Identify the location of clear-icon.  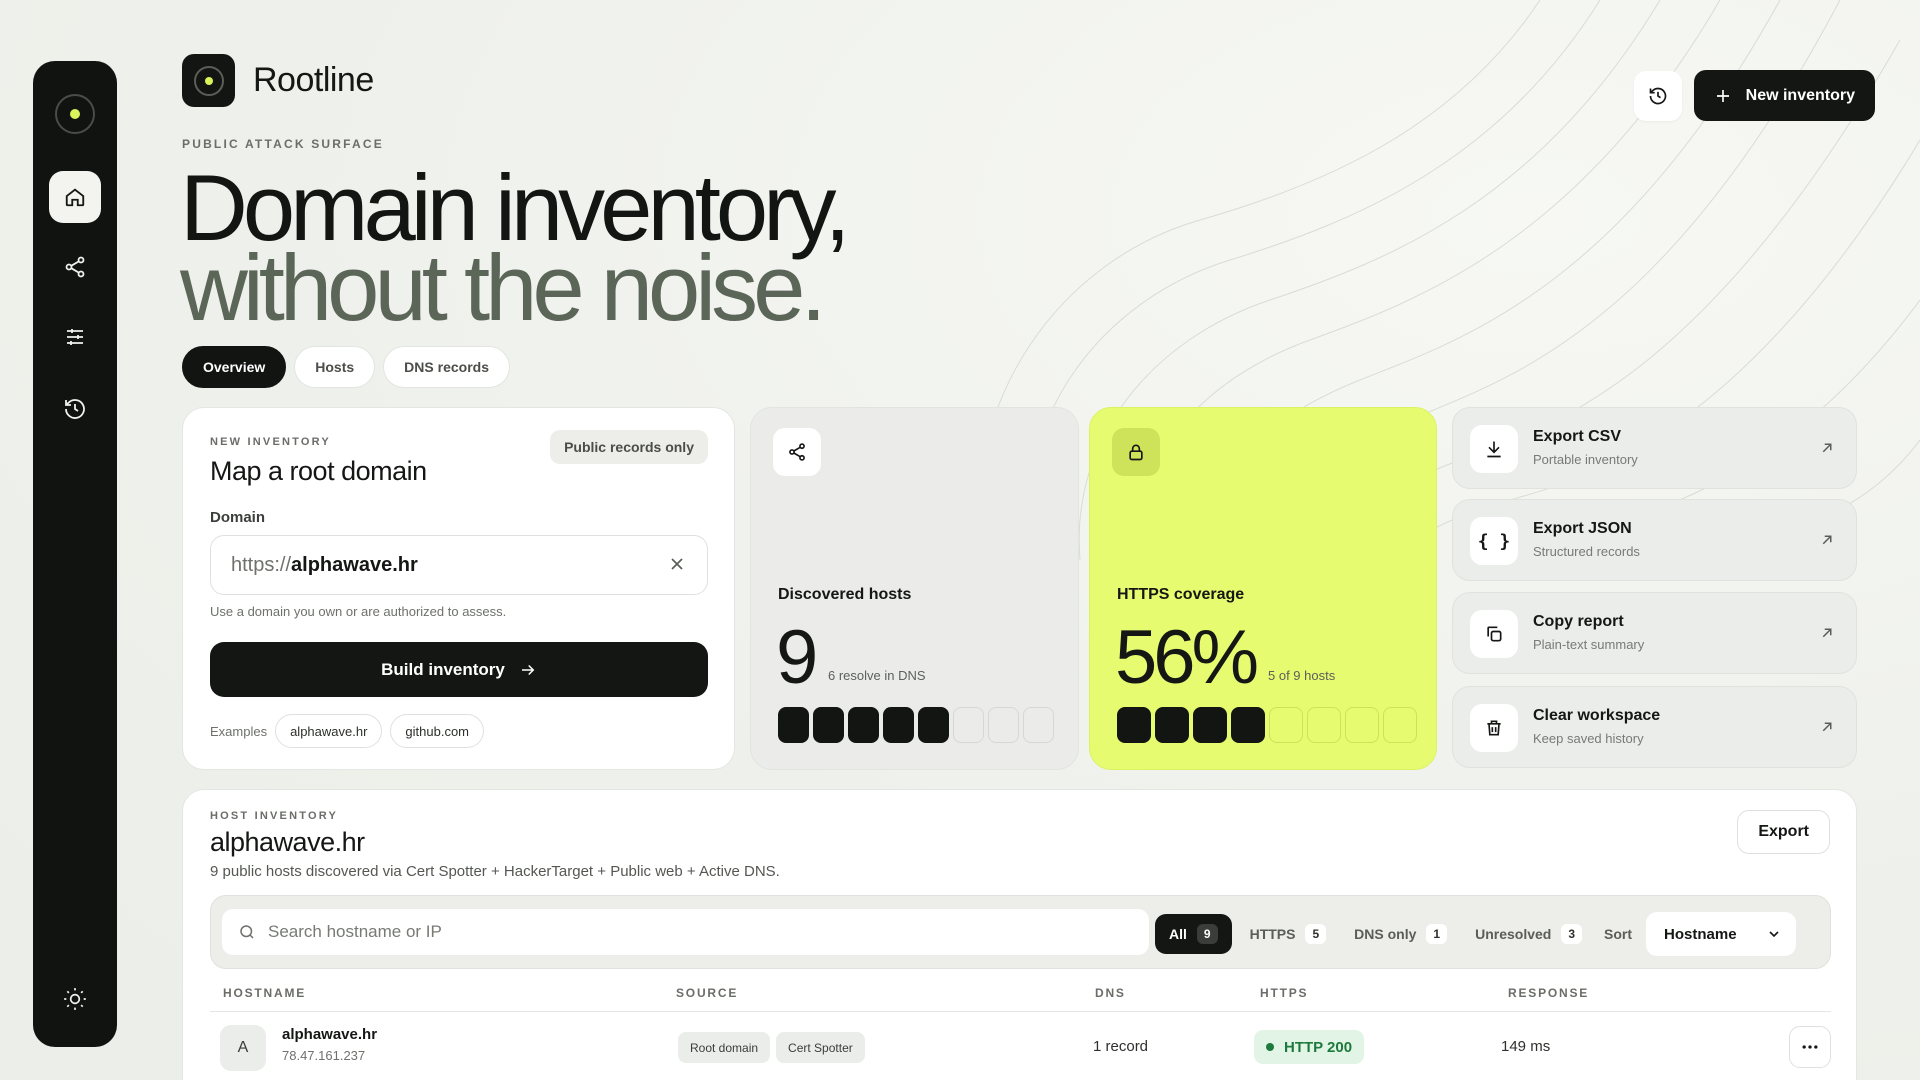
(677, 564).